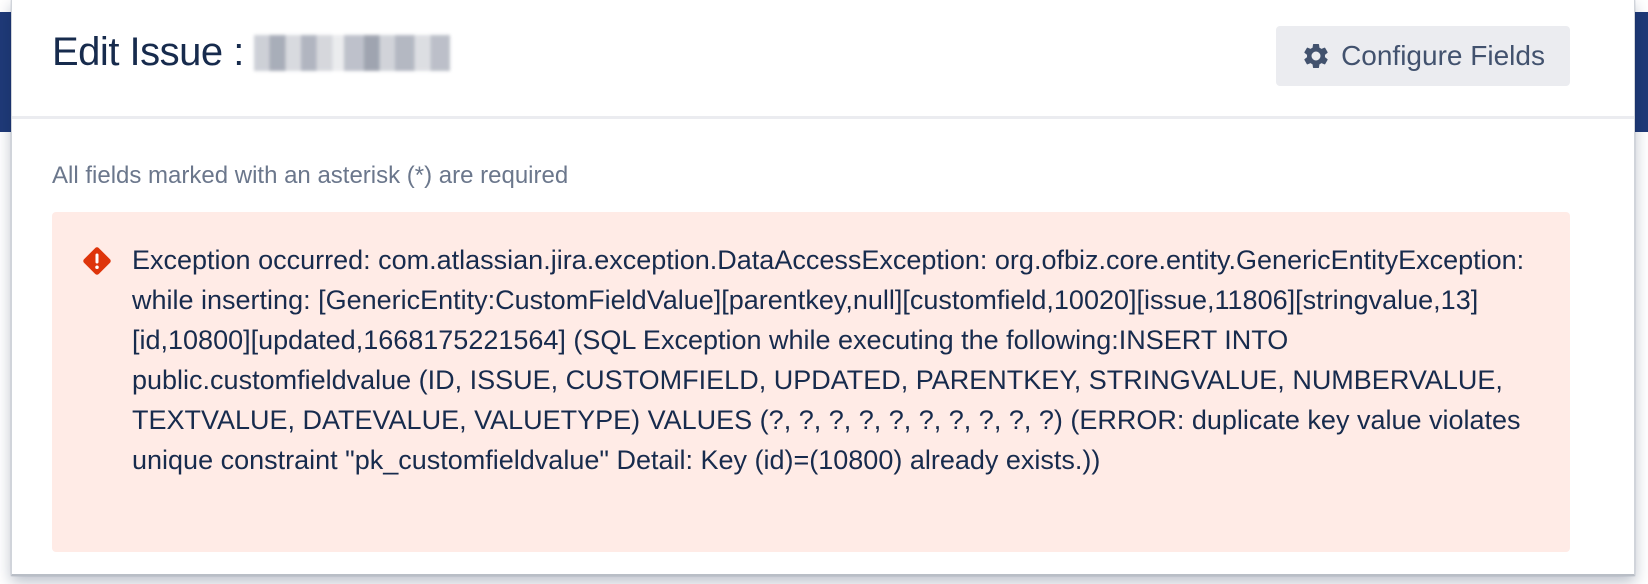 This screenshot has height=584, width=1648. I want to click on dialog-title-wrap: Edit Issue :, so click(251, 52).